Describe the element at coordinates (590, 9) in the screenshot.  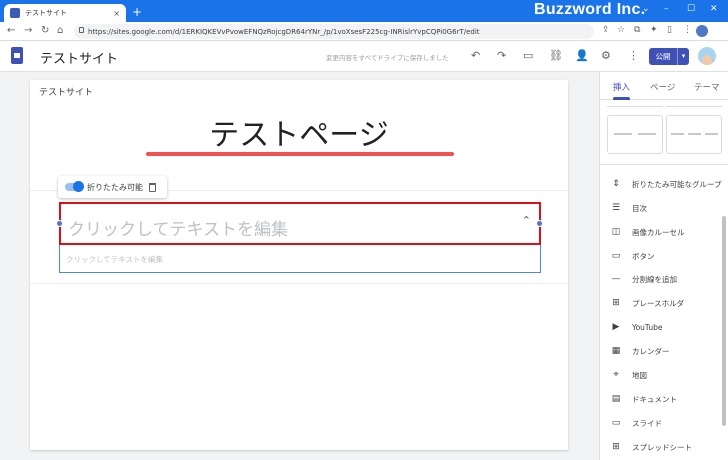
I see `brand-watermark: Buzzword Inc.` at that location.